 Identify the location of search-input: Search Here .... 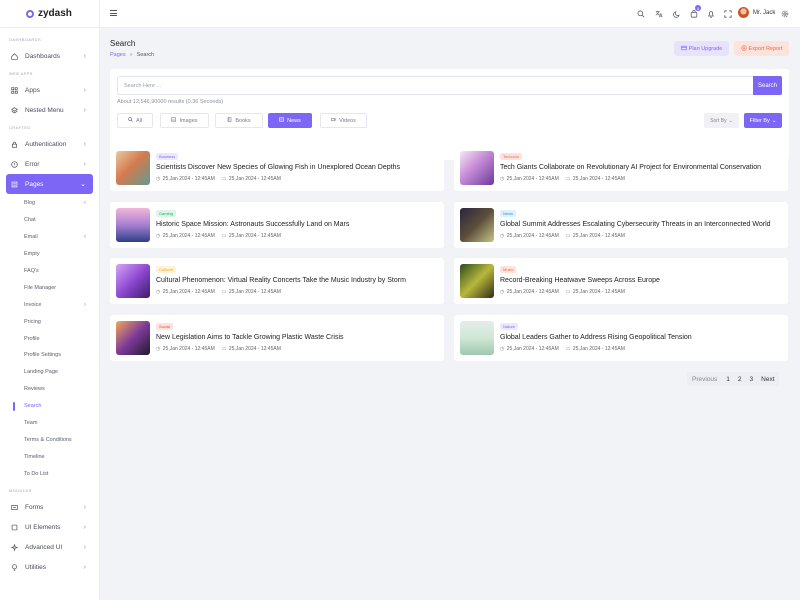
(435, 85).